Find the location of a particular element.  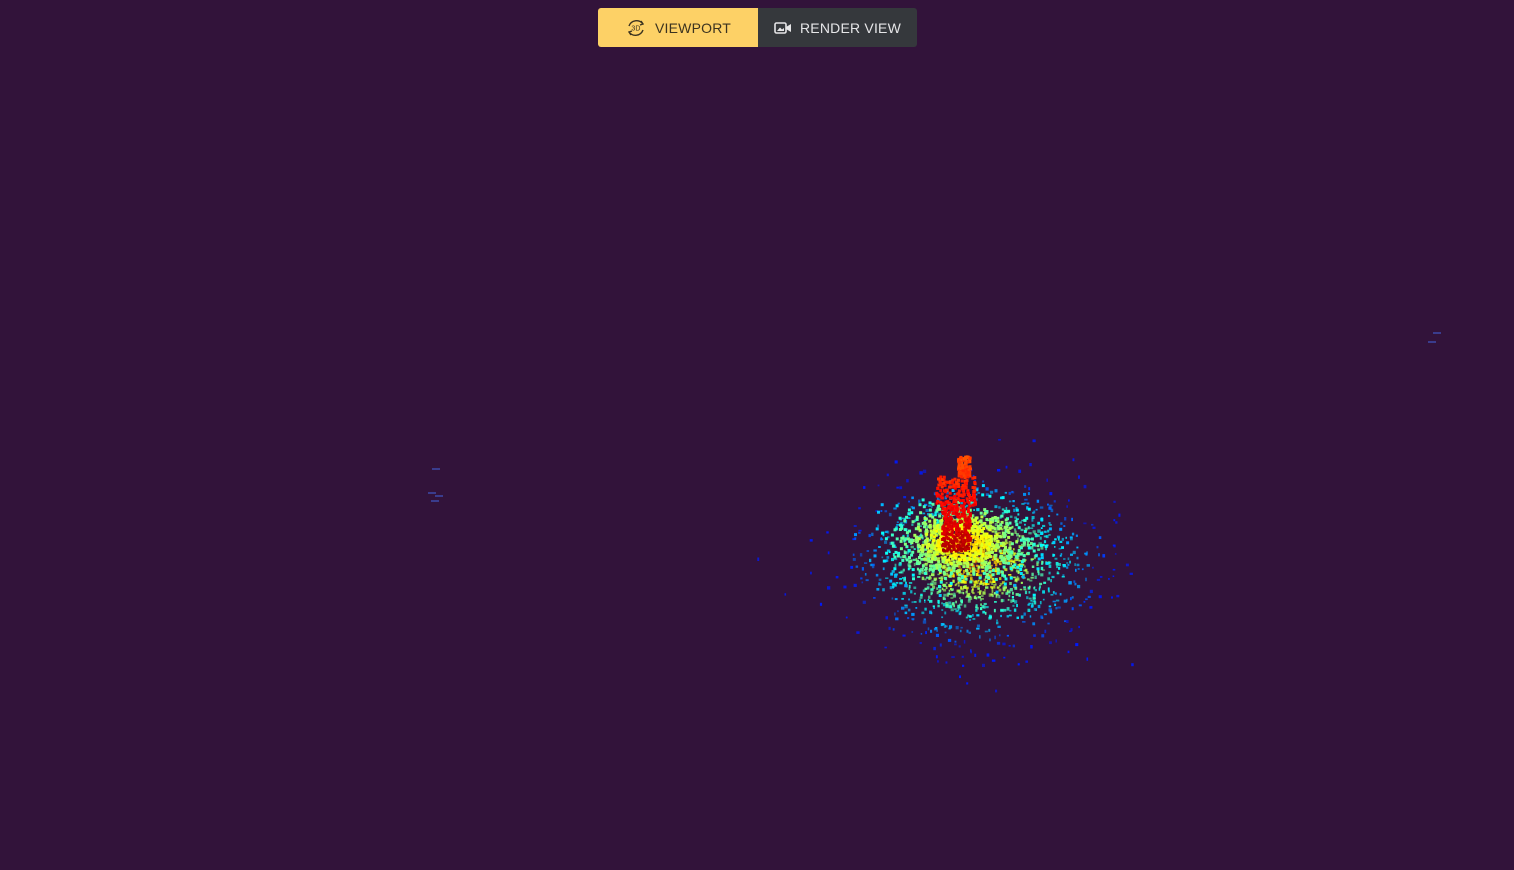

view-mode-toolbar: 3D VIEWPORT RENDER VIEW is located at coordinates (757, 27).